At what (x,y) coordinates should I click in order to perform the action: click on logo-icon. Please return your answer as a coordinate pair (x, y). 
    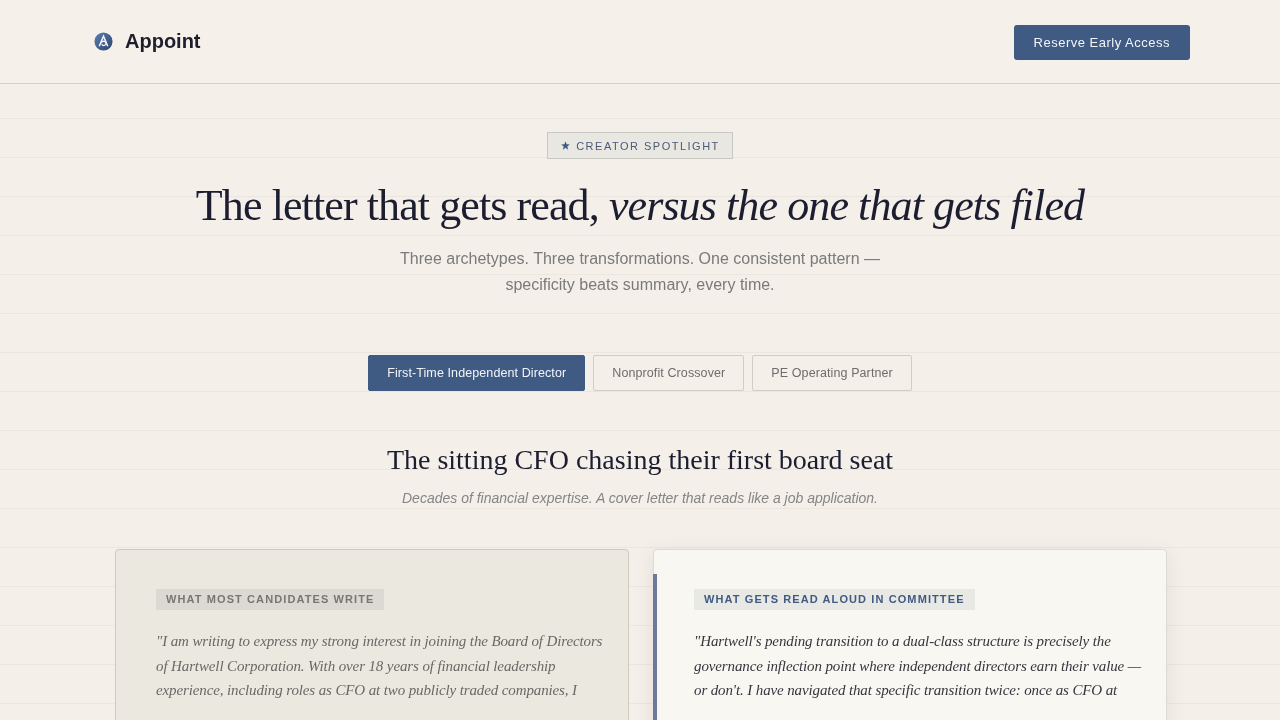
    Looking at the image, I should click on (103, 41).